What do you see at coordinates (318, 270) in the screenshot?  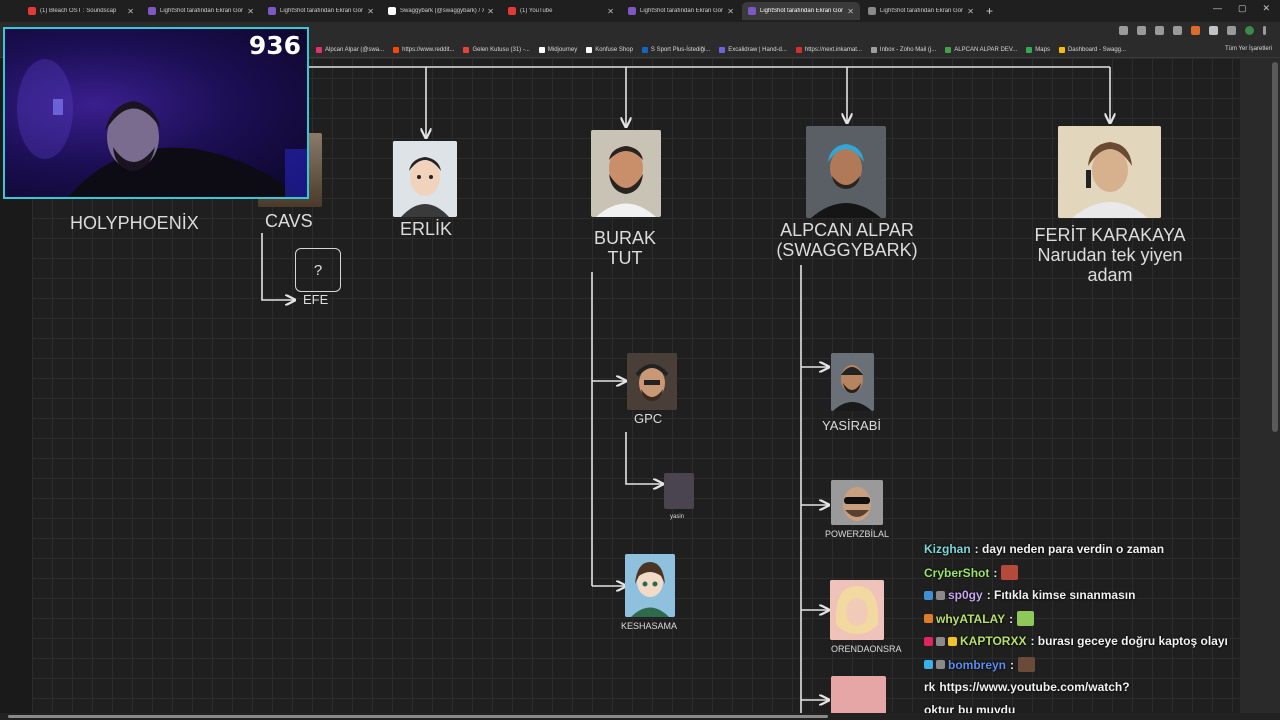 I see `unknown-node-box: ?` at bounding box center [318, 270].